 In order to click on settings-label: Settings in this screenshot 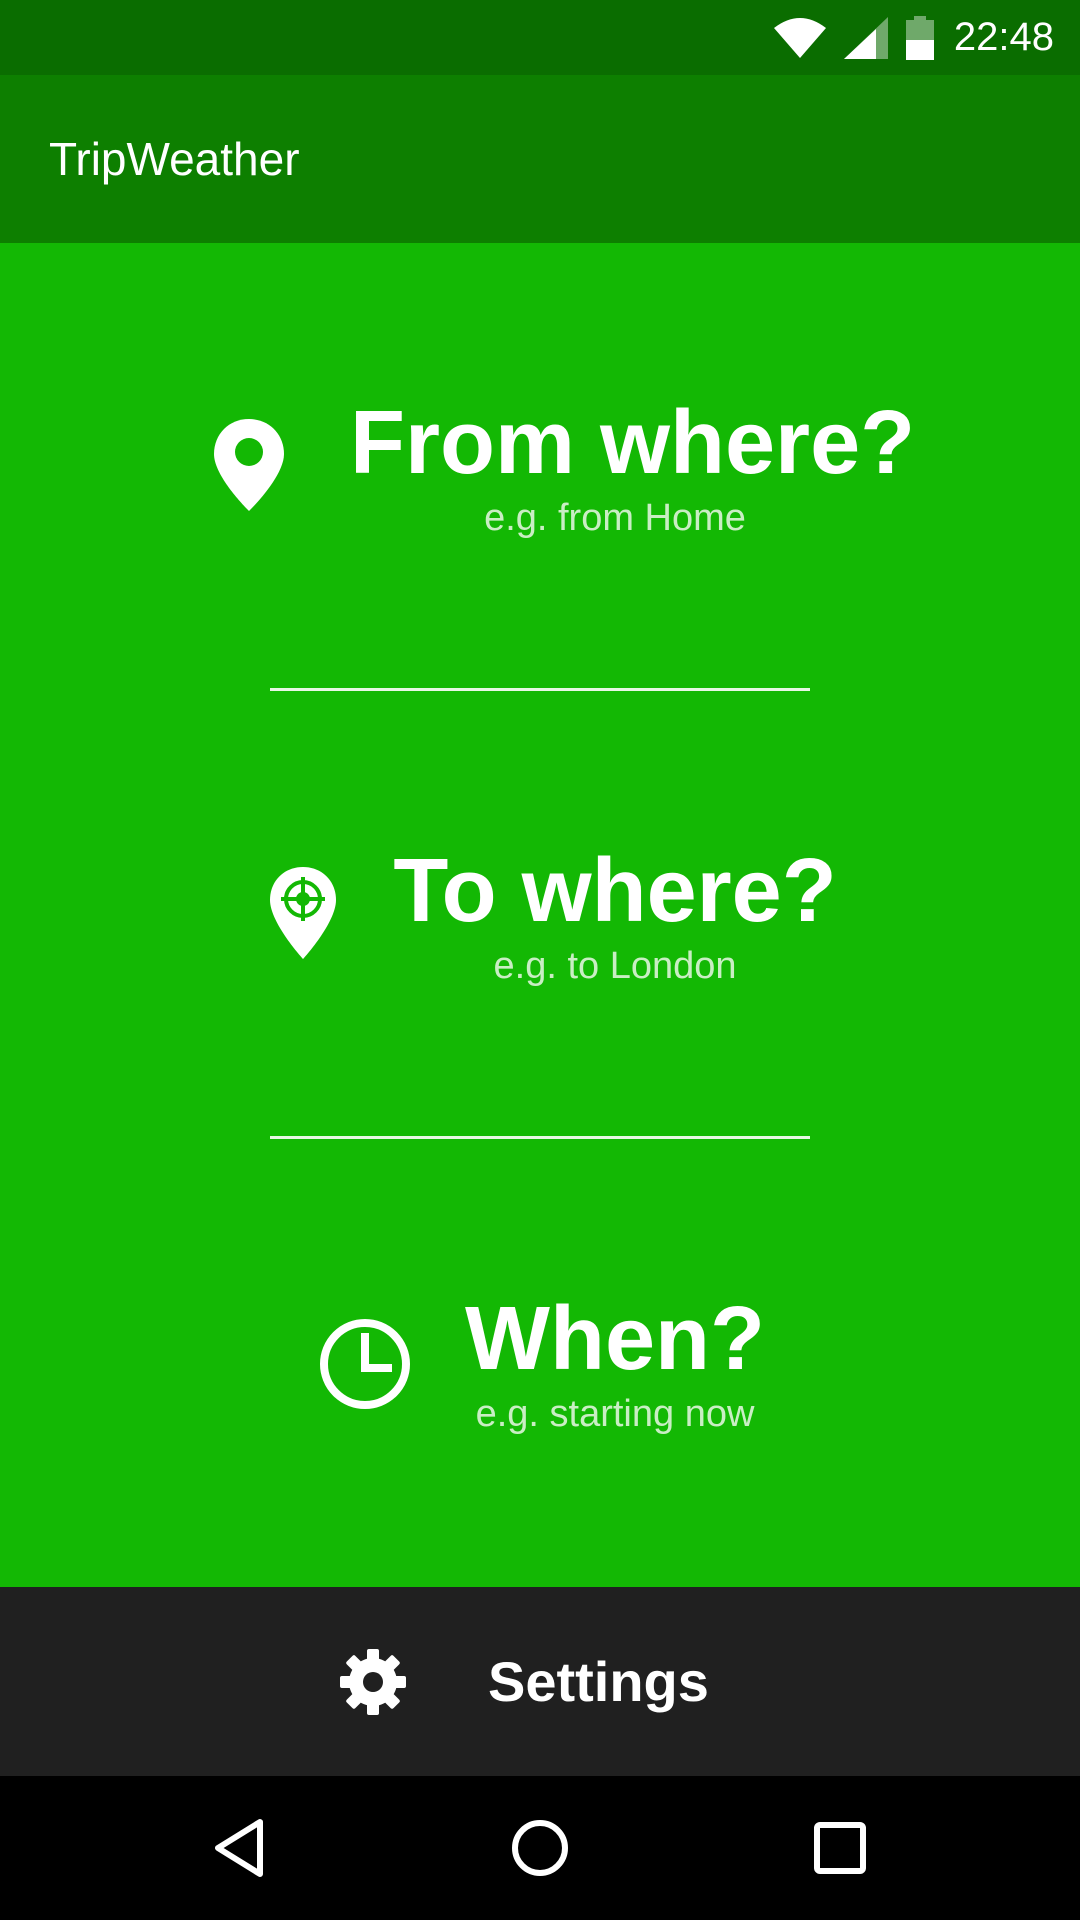, I will do `click(598, 1681)`.